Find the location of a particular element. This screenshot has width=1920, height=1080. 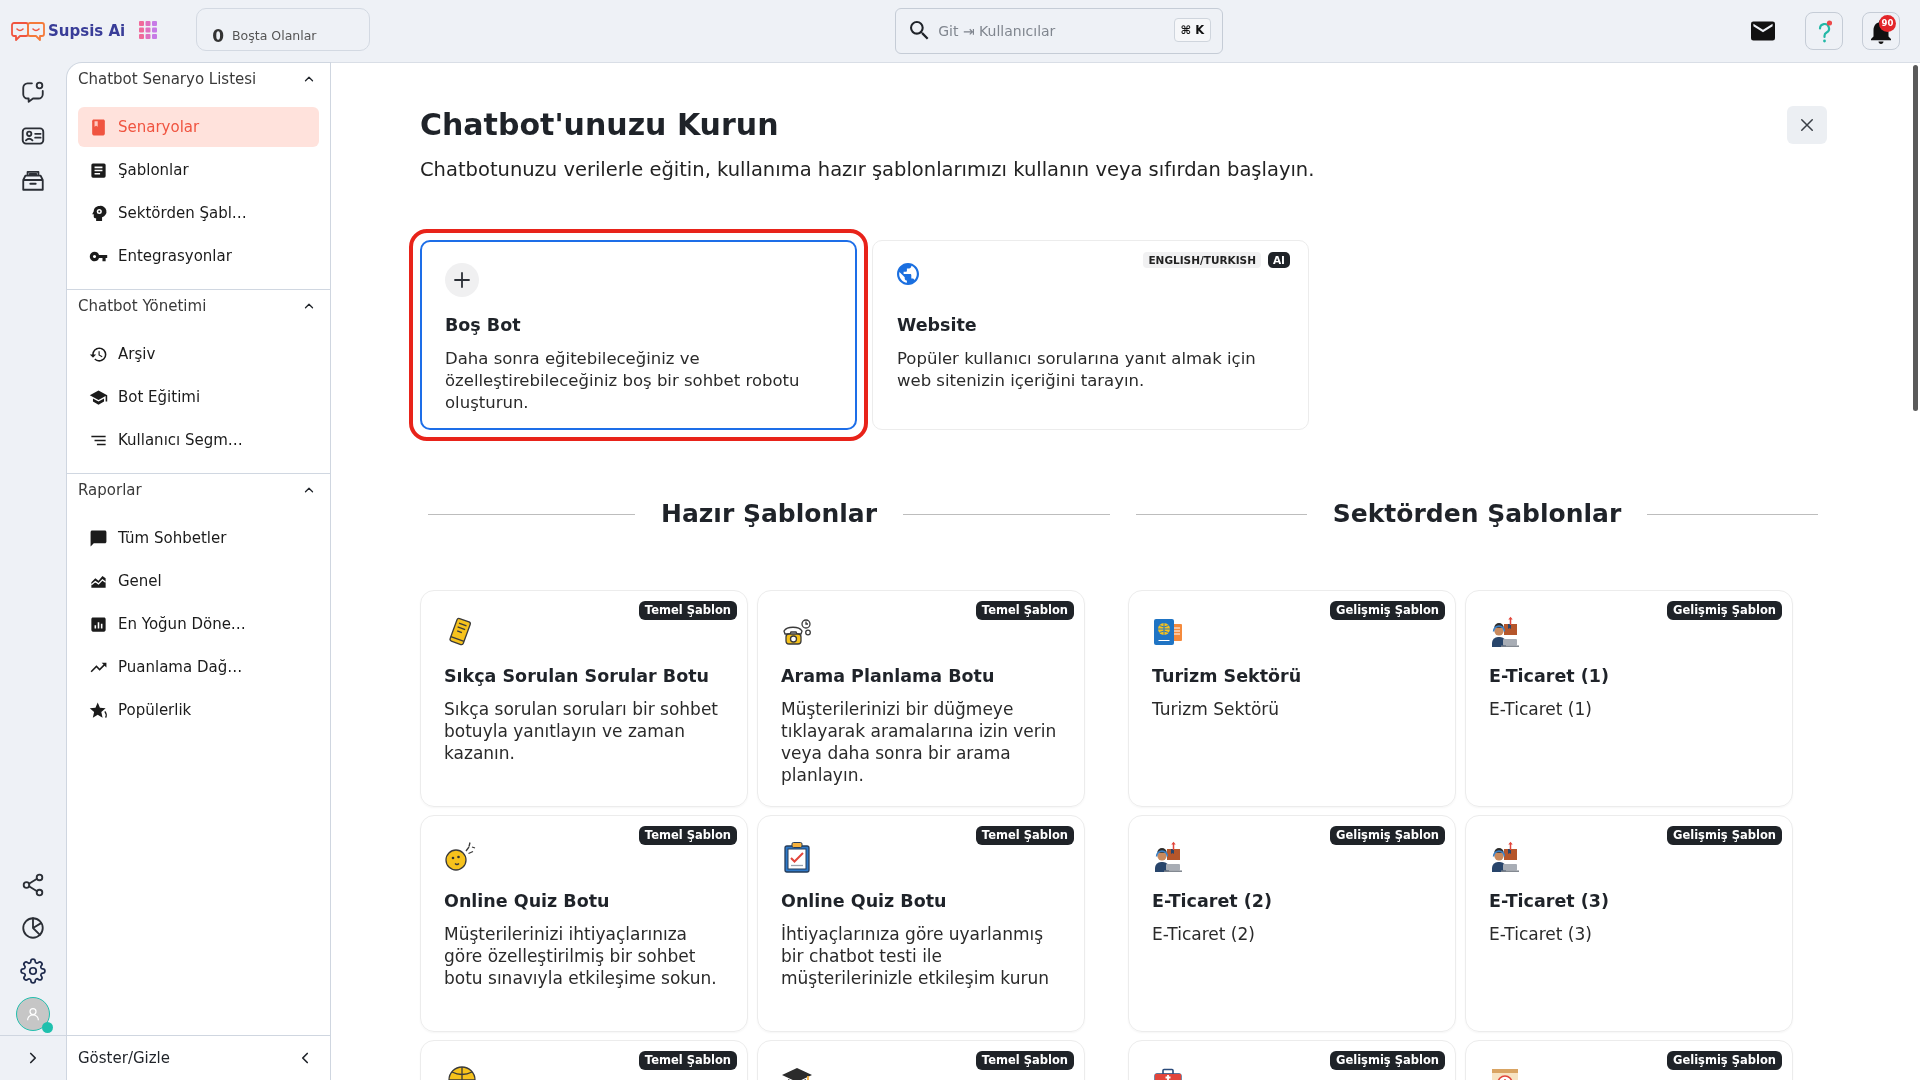

settings-icon is located at coordinates (33, 970).